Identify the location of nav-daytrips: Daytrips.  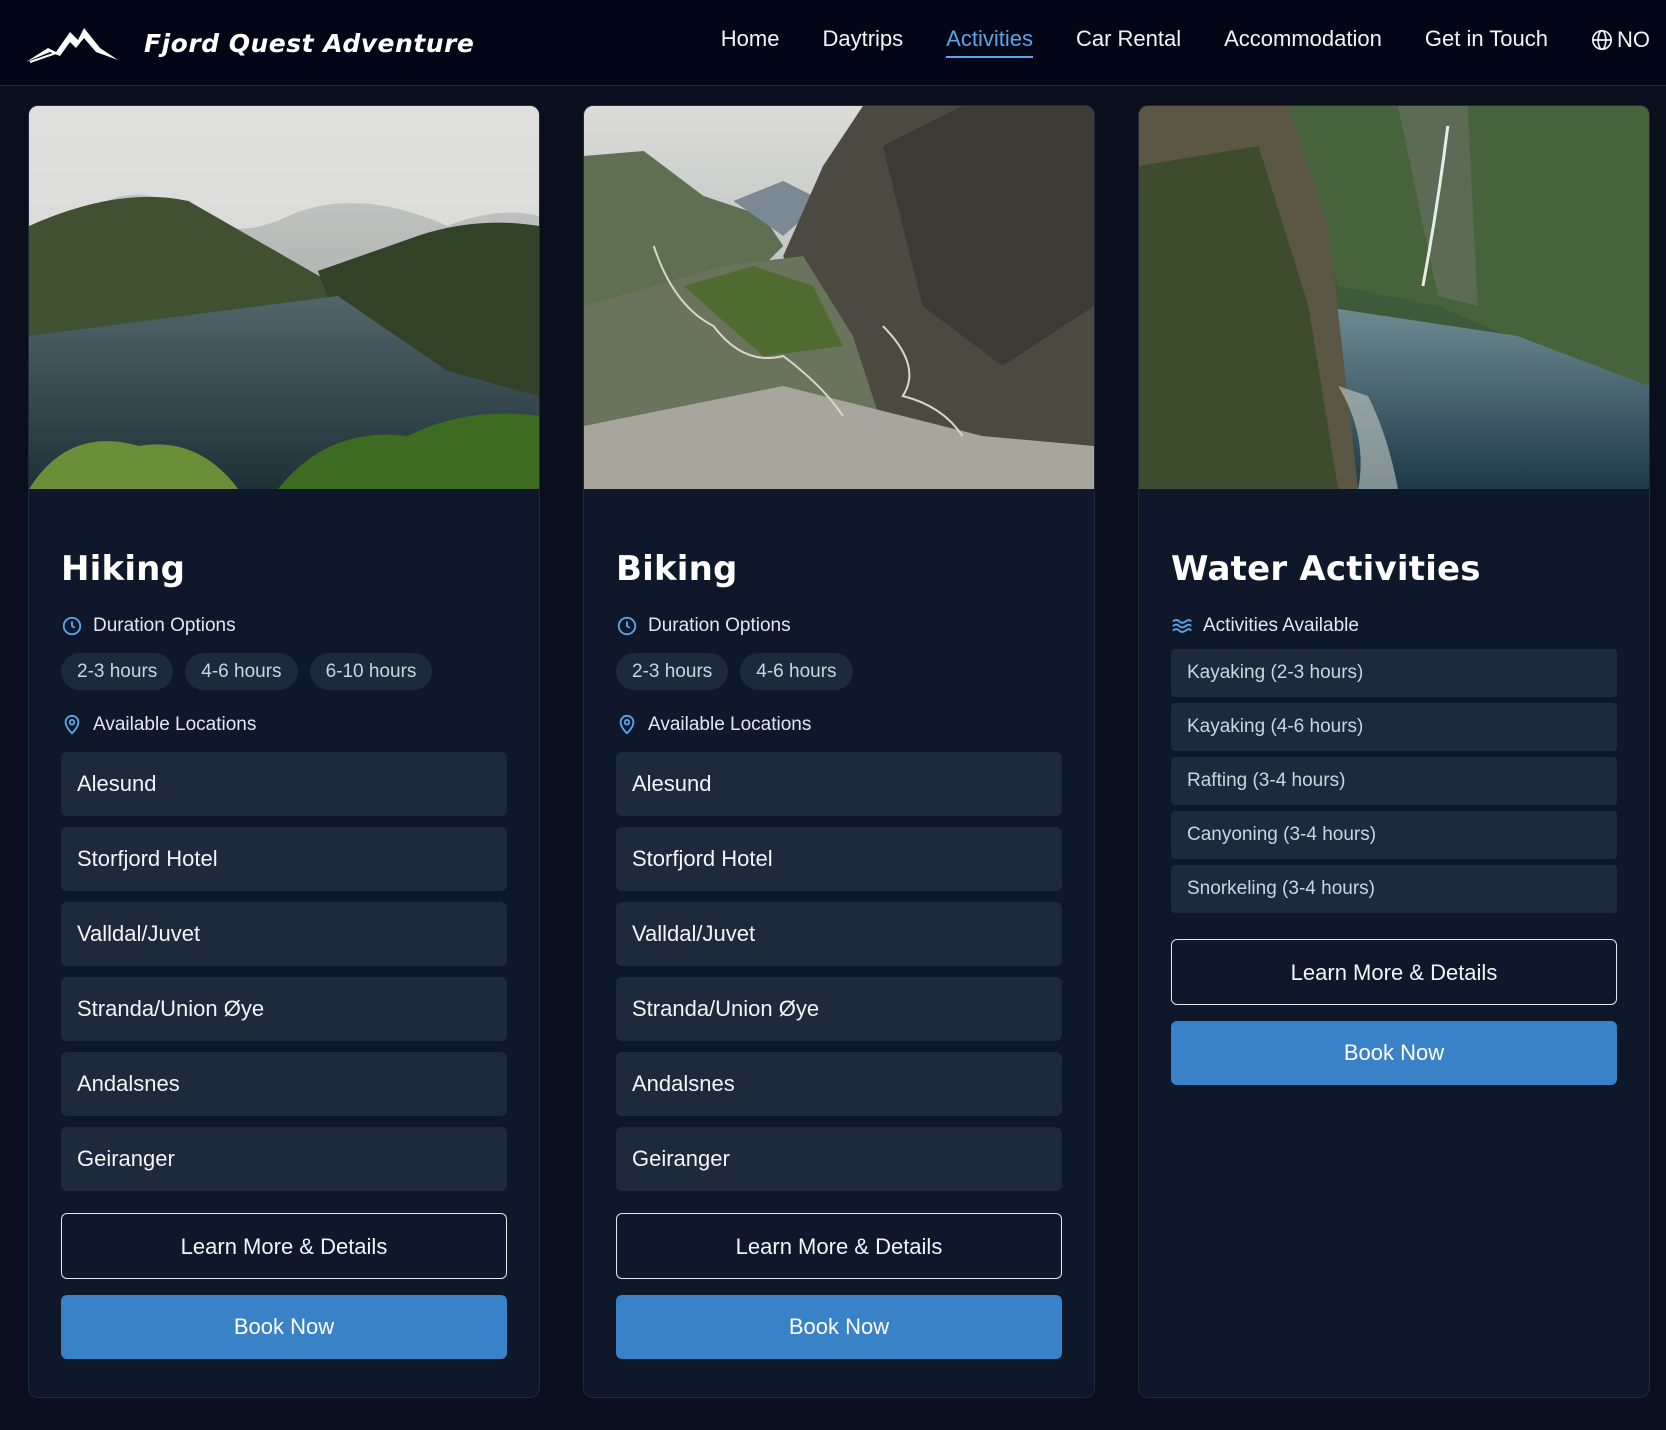
(862, 42).